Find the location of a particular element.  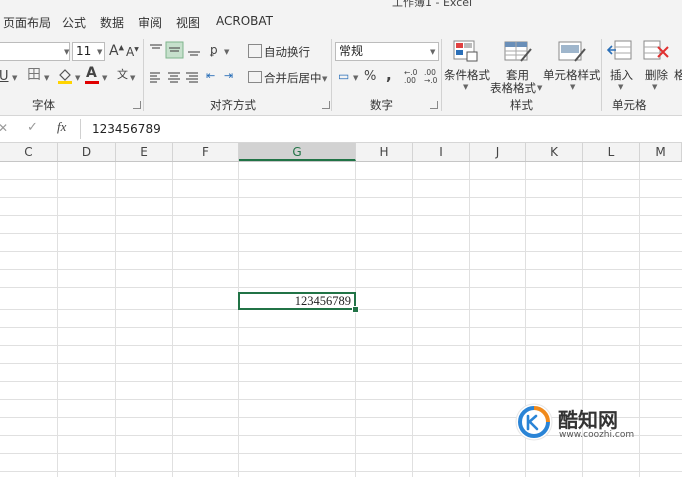

active-cell: 123456789 is located at coordinates (297, 301).